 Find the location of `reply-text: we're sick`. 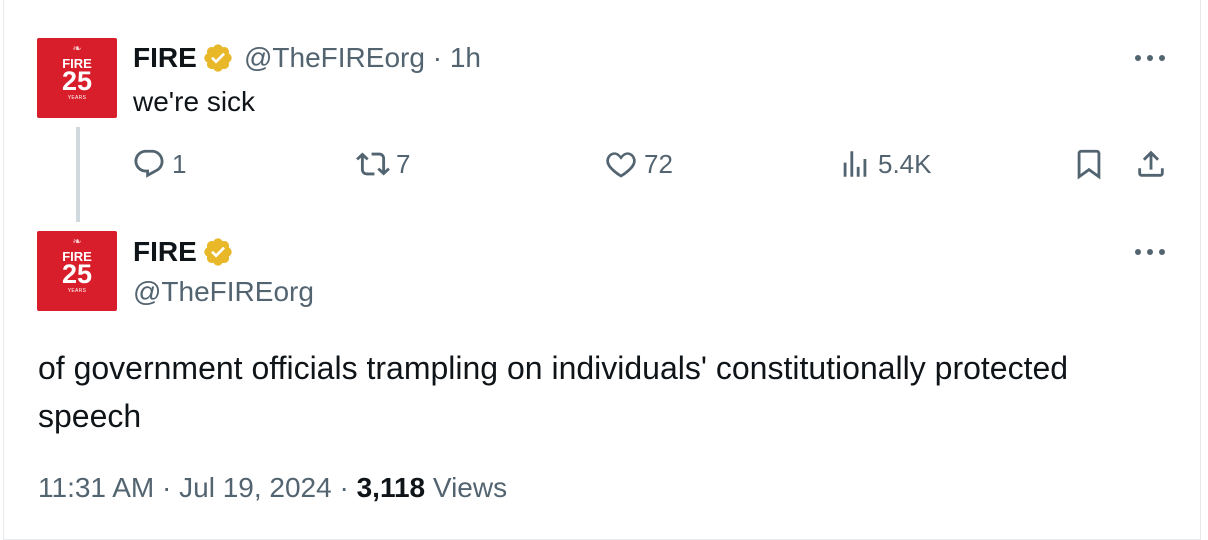

reply-text: we're sick is located at coordinates (194, 101).